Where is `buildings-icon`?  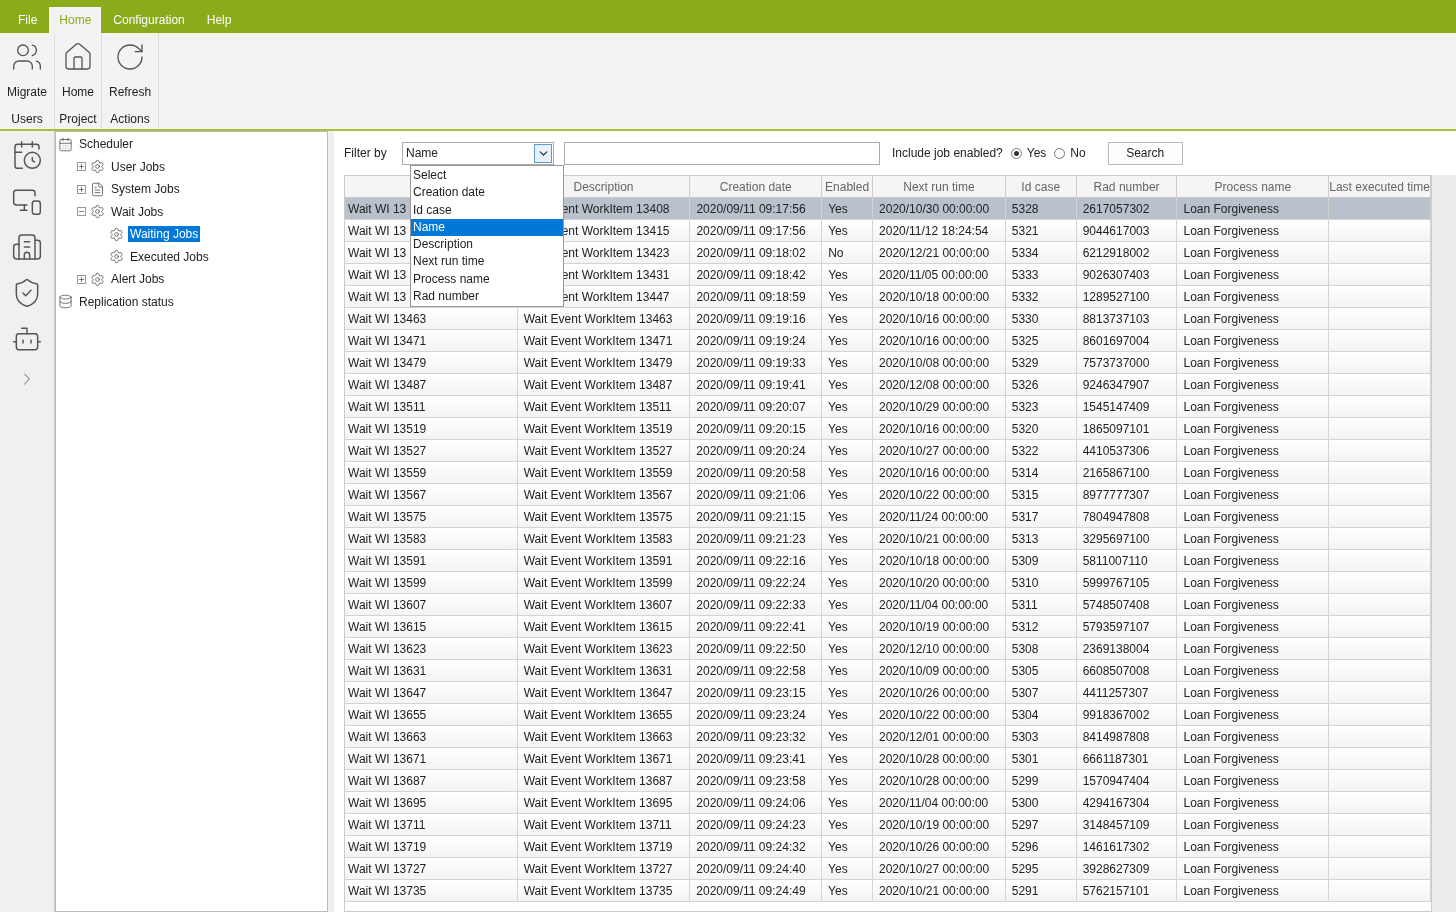
buildings-icon is located at coordinates (27, 247).